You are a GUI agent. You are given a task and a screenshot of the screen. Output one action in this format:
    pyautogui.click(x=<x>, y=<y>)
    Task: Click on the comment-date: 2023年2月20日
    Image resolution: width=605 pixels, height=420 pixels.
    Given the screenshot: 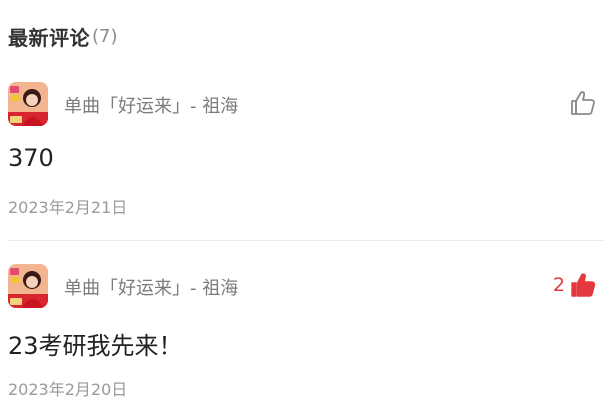 What is the action you would take?
    pyautogui.click(x=68, y=389)
    